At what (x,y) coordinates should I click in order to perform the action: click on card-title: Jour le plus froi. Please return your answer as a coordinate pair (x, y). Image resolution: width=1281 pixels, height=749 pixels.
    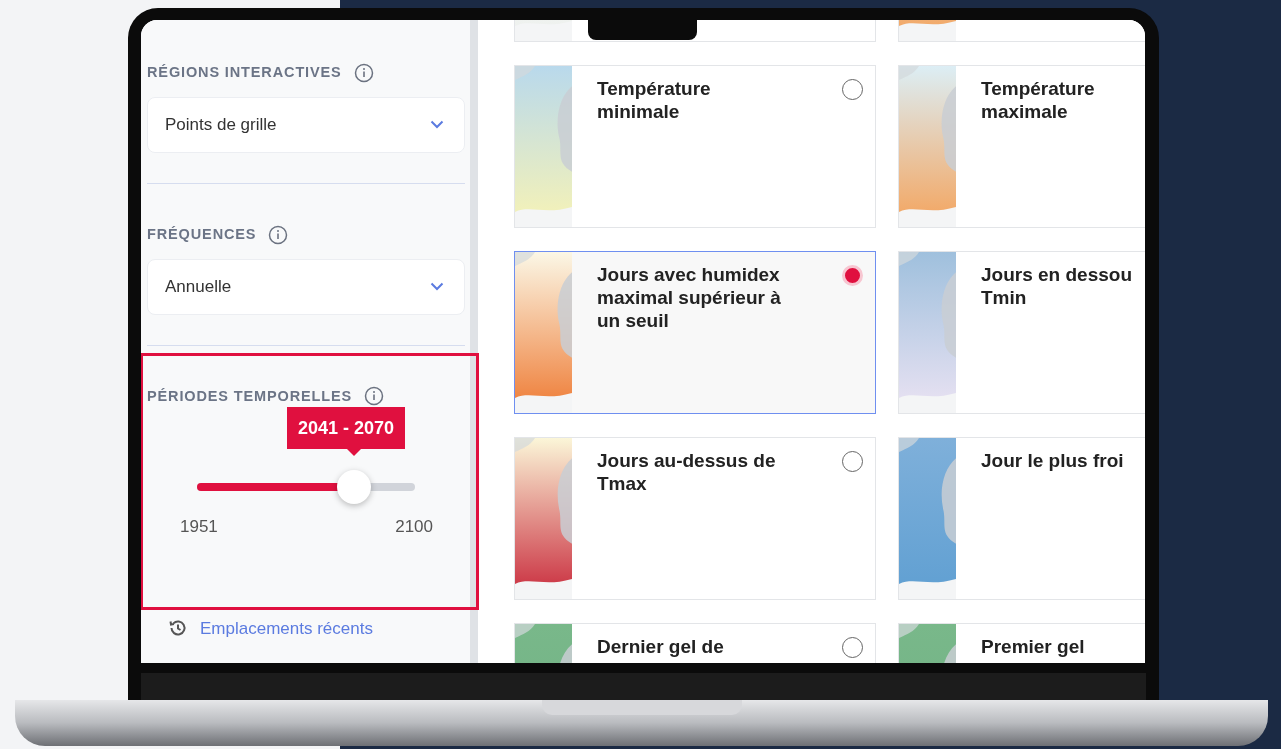
    Looking at the image, I should click on (1052, 460).